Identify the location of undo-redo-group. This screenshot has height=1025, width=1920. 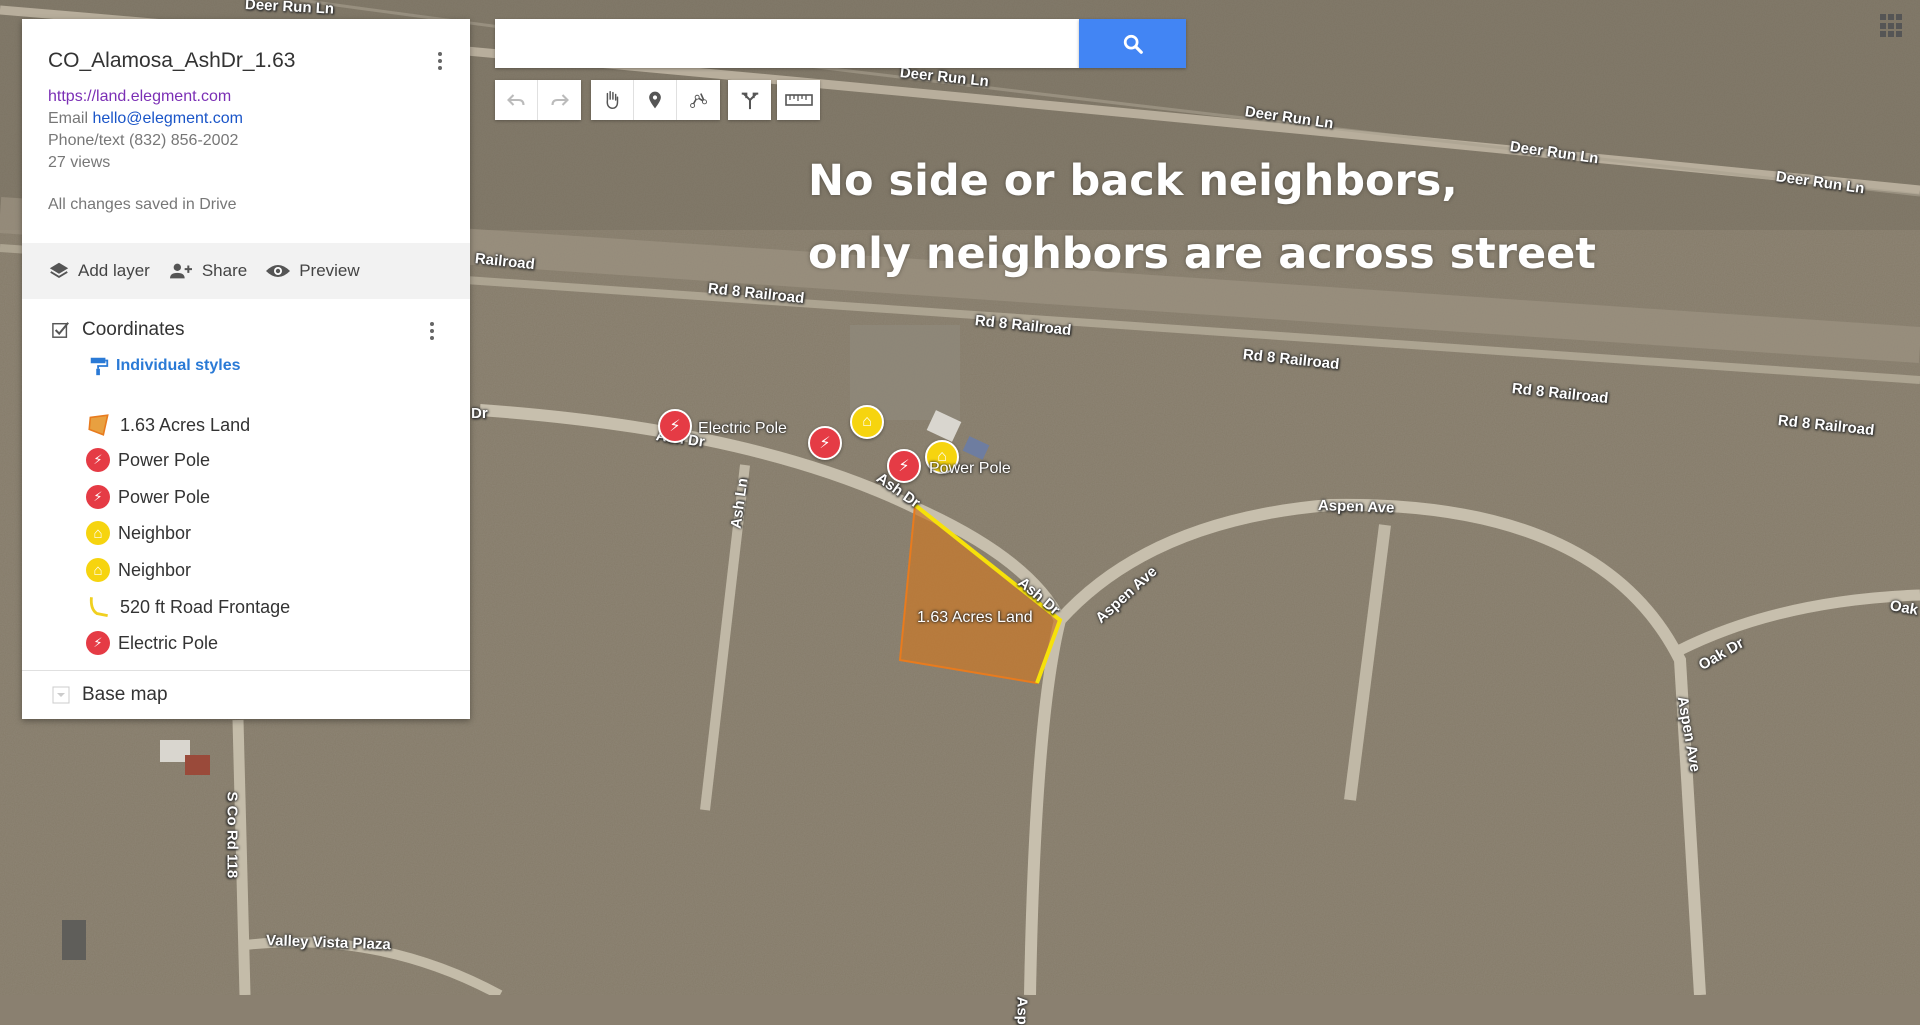
(538, 100).